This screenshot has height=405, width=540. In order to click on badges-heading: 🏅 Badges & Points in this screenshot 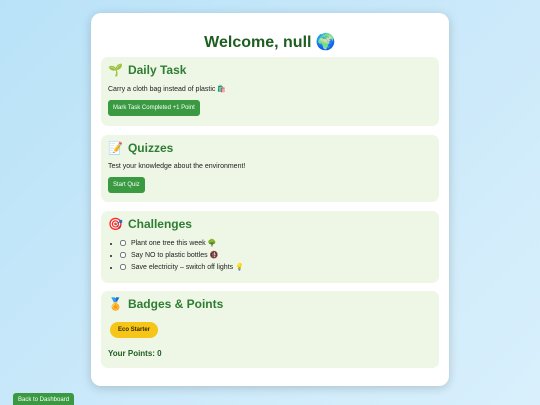, I will do `click(270, 304)`.